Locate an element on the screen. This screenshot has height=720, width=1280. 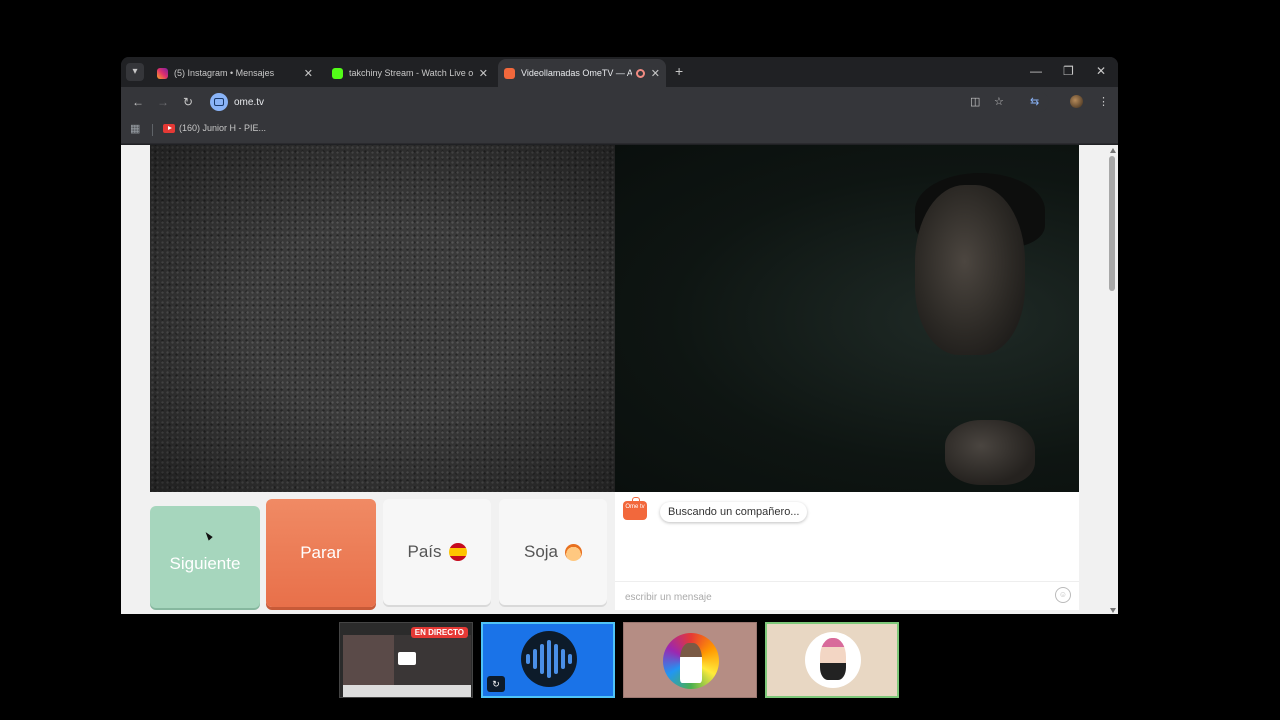
url-text: ome.tv is located at coordinates (249, 102).